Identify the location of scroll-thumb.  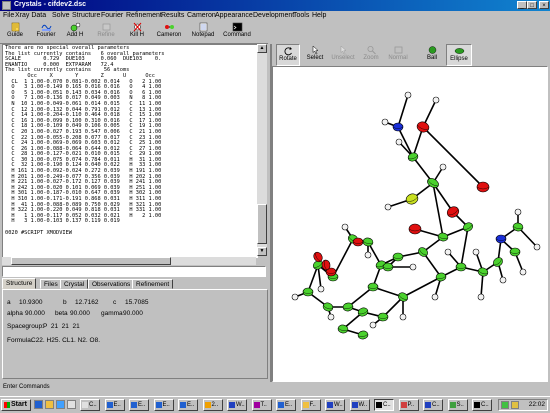
(262, 224).